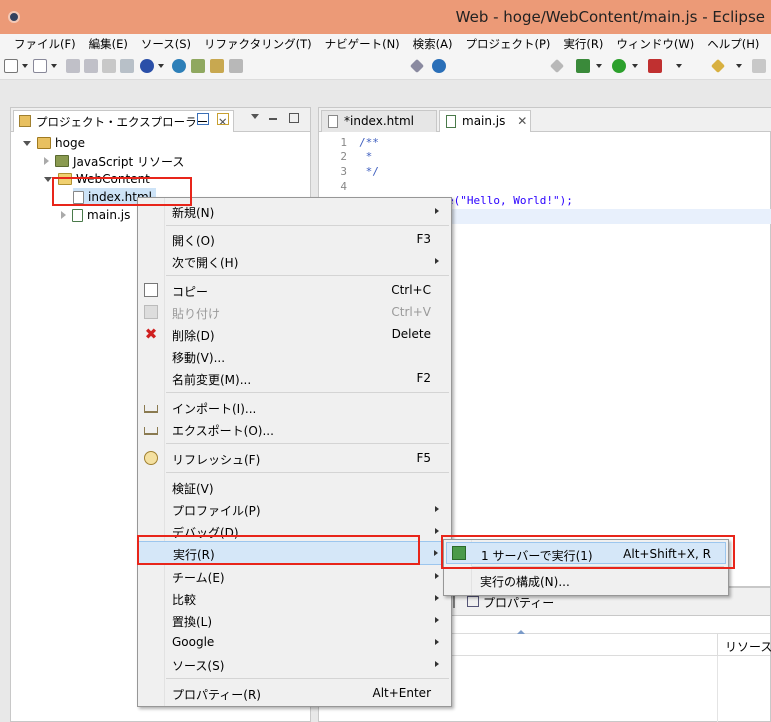 Image resolution: width=771 pixels, height=722 pixels. Describe the element at coordinates (345, 157) in the screenshot. I see `code-line: 2 *` at that location.